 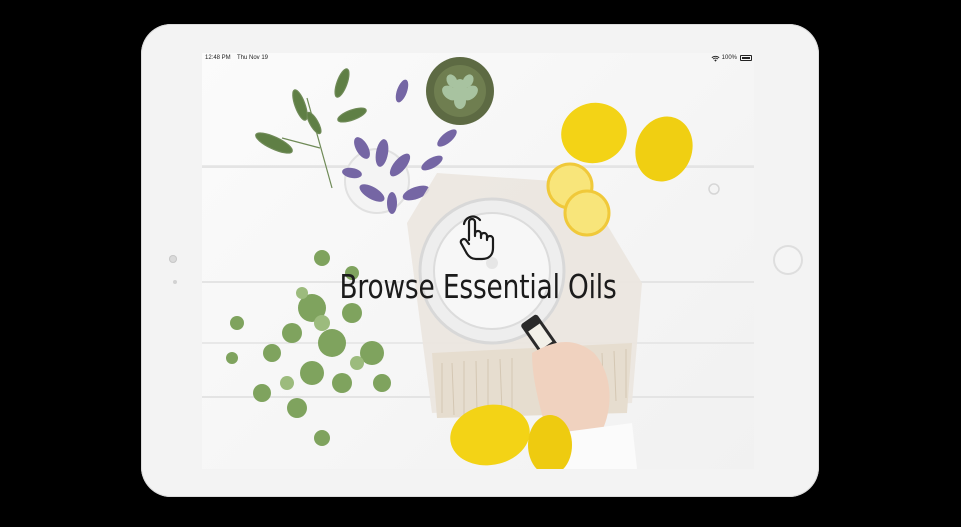 What do you see at coordinates (715, 58) in the screenshot?
I see `wifi-icon` at bounding box center [715, 58].